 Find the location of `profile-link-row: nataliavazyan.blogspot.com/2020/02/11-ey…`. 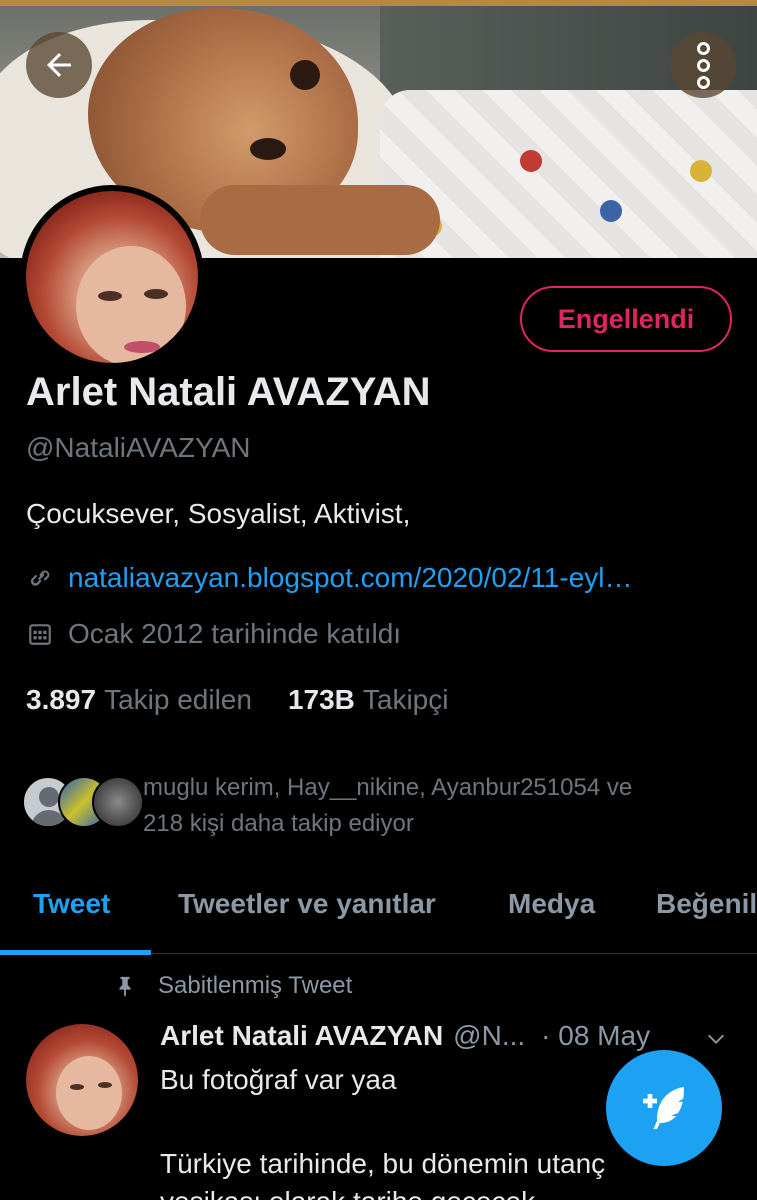

profile-link-row: nataliavazyan.blogspot.com/2020/02/11-ey… is located at coordinates (372, 578).